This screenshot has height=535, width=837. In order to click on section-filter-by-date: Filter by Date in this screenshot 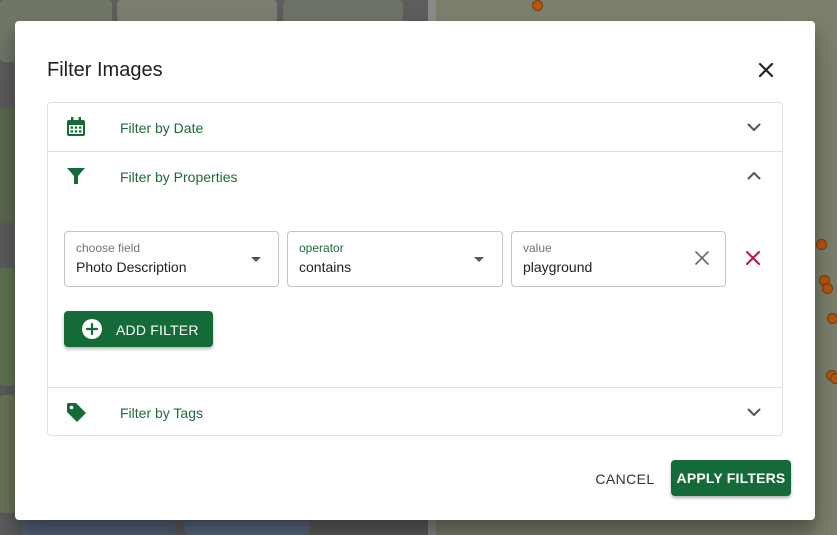, I will do `click(415, 127)`.